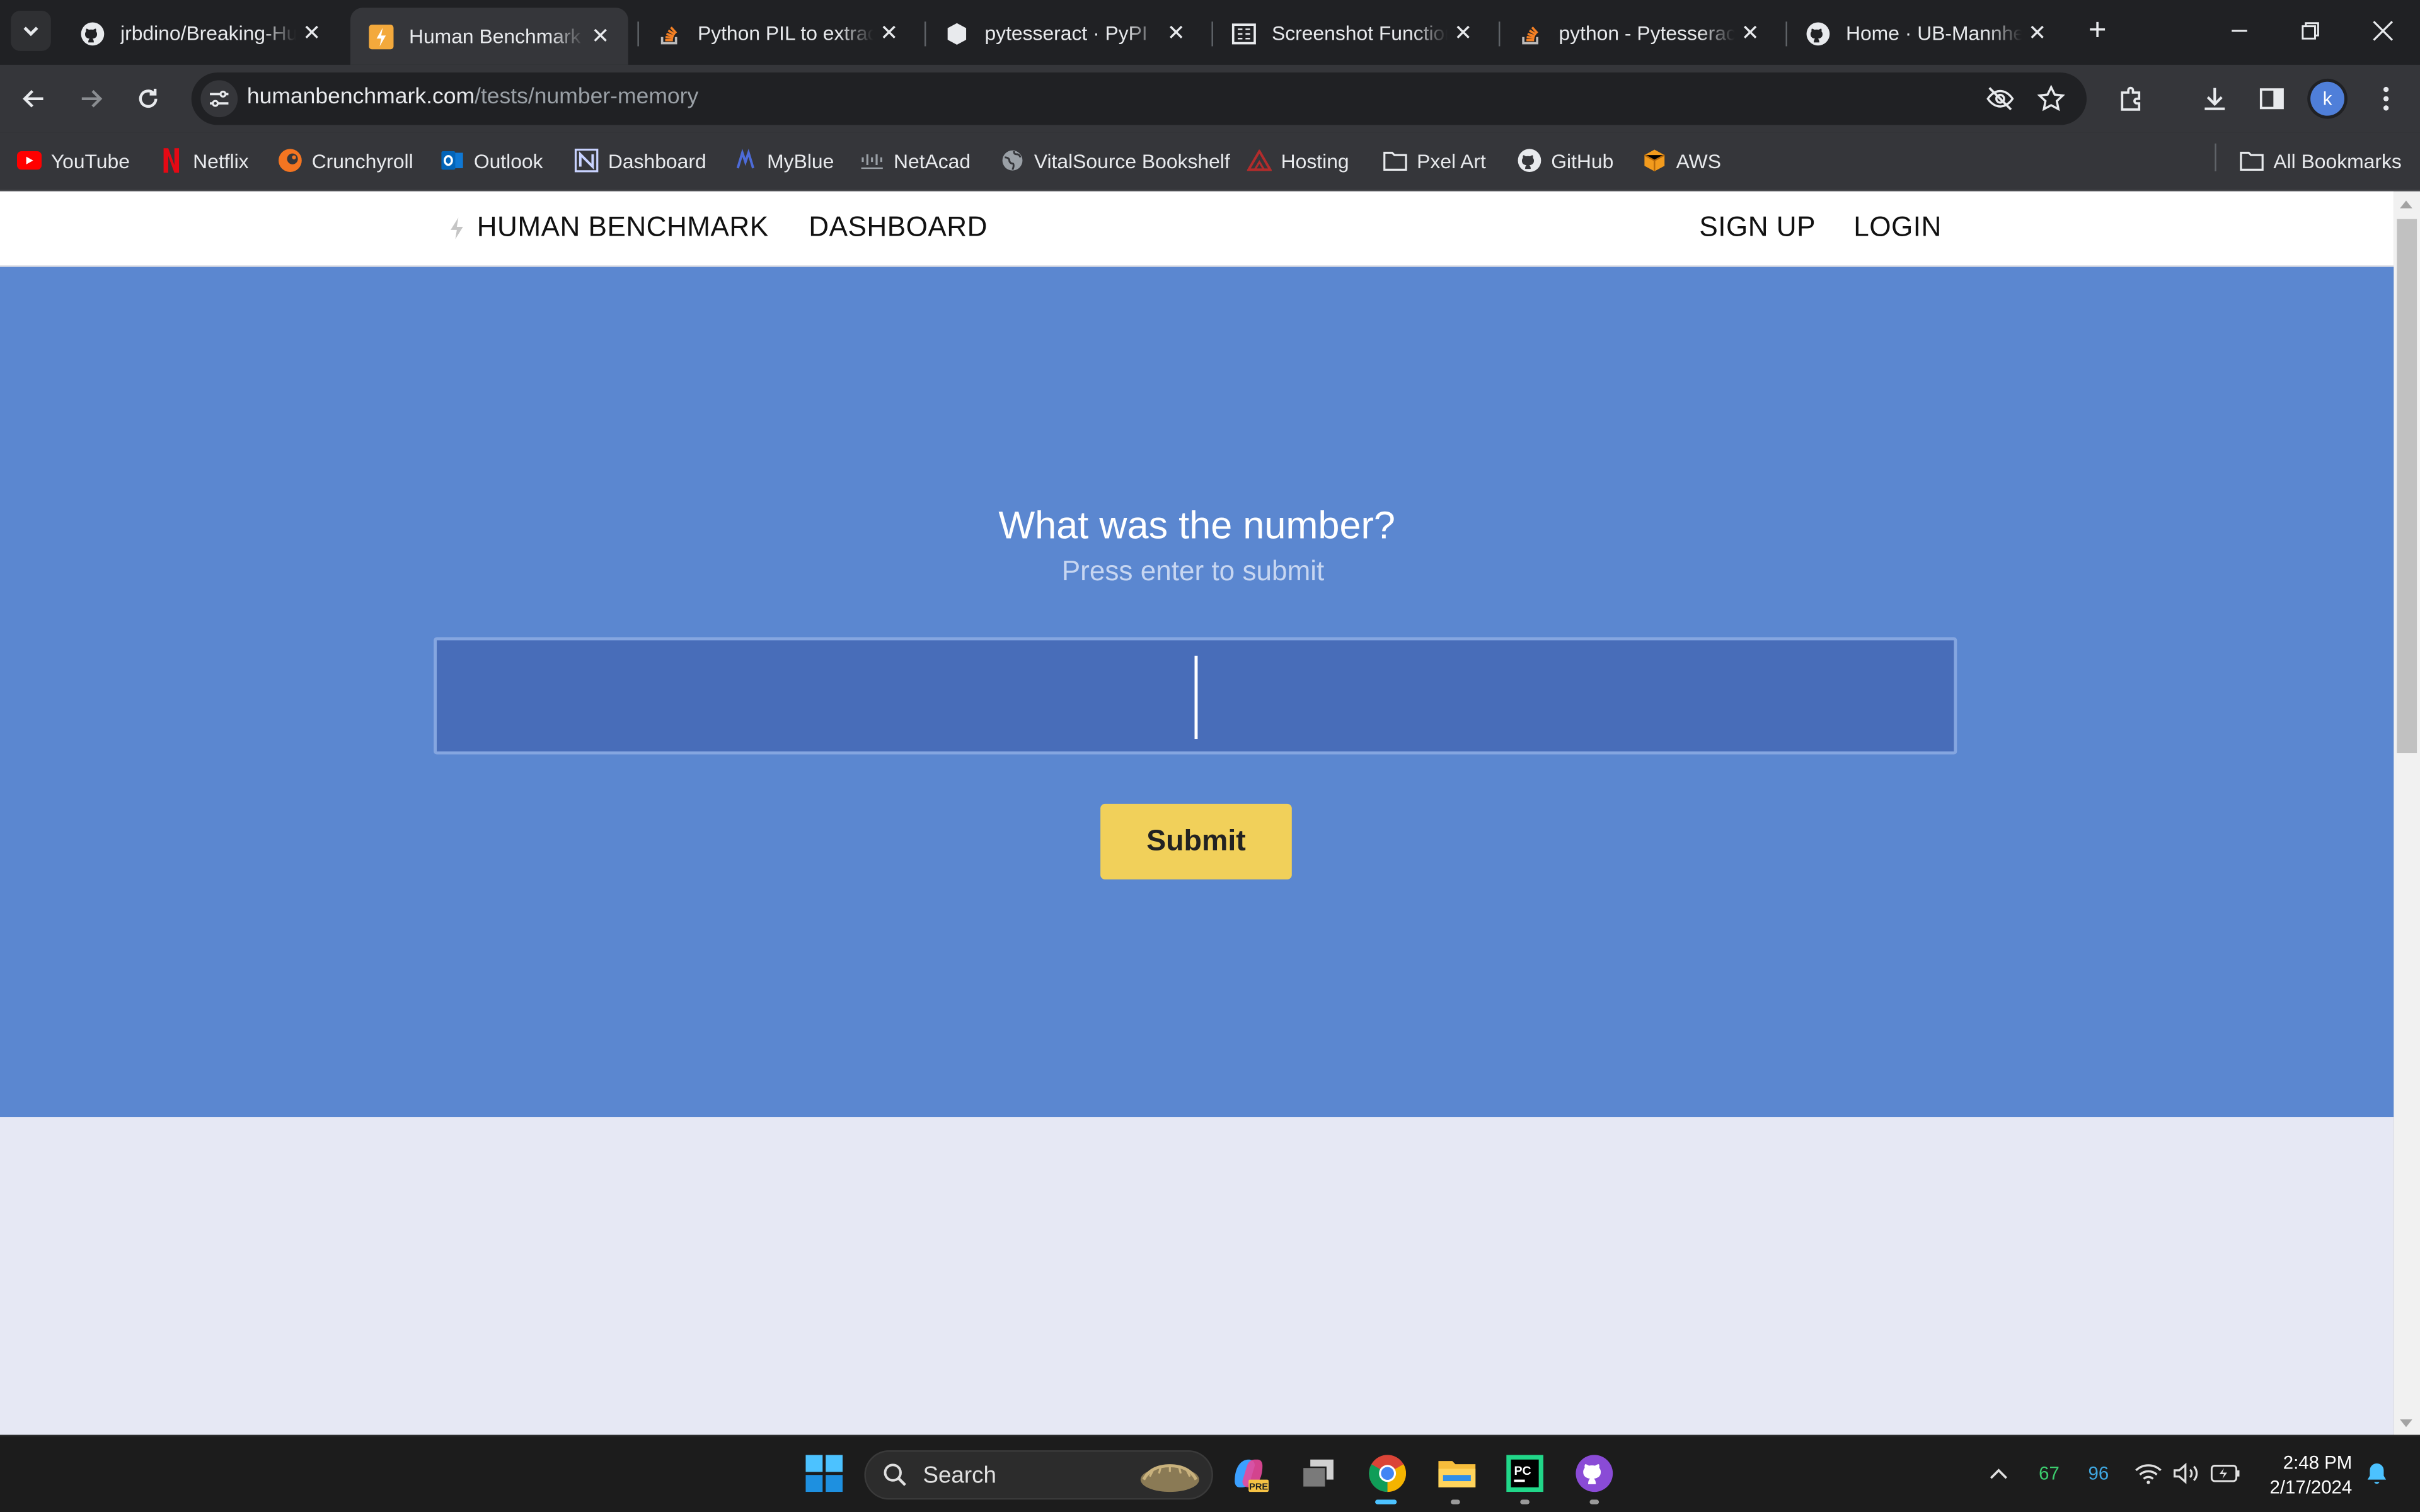 The image size is (2420, 1512). What do you see at coordinates (1898, 228) in the screenshot?
I see `nav-login: LOGIN` at bounding box center [1898, 228].